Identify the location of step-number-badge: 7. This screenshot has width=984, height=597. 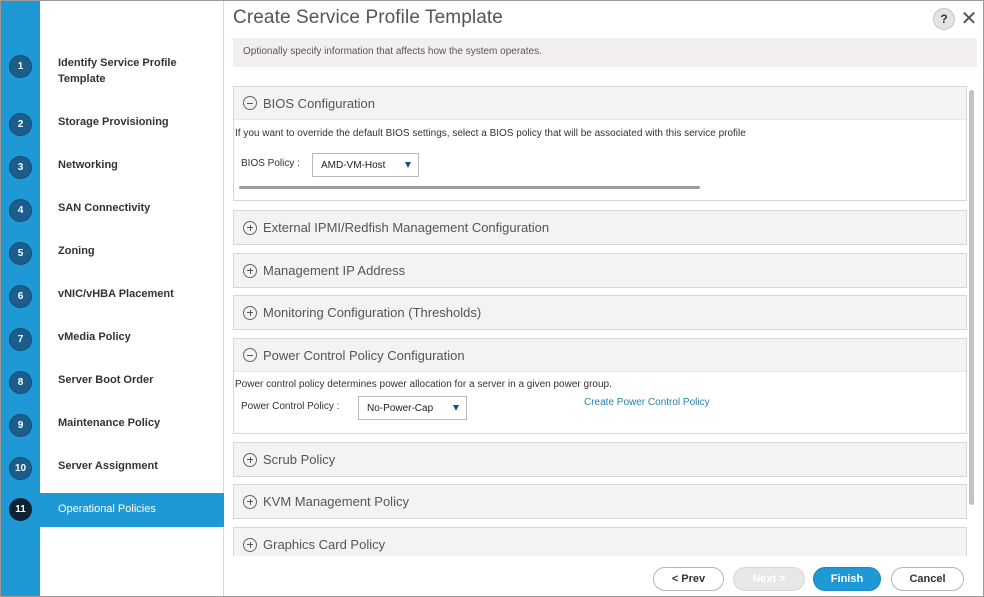
(20, 339).